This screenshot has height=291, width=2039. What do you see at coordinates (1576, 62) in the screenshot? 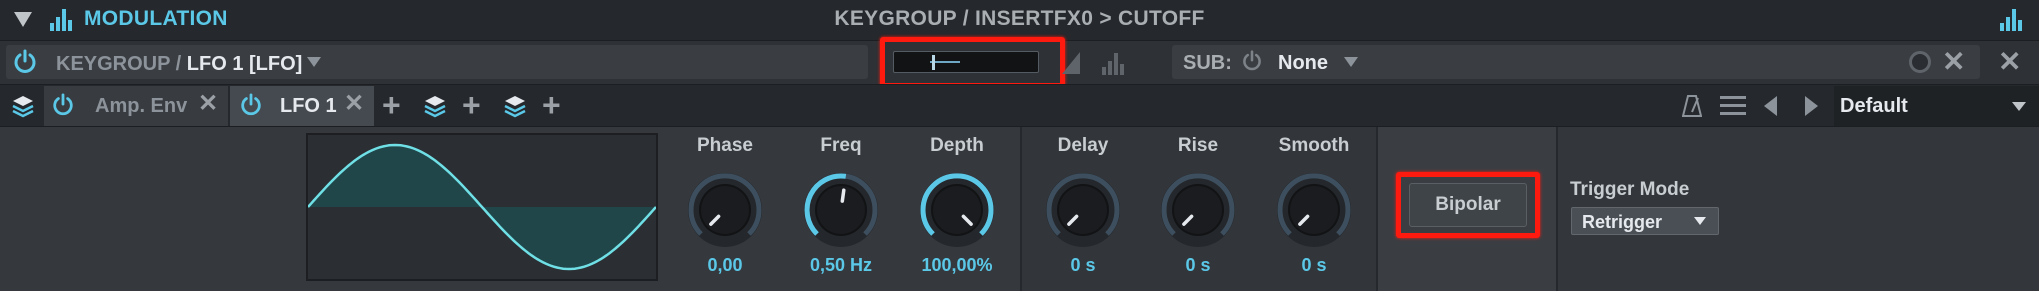
I see `sub-selector: SUB: None ✕` at bounding box center [1576, 62].